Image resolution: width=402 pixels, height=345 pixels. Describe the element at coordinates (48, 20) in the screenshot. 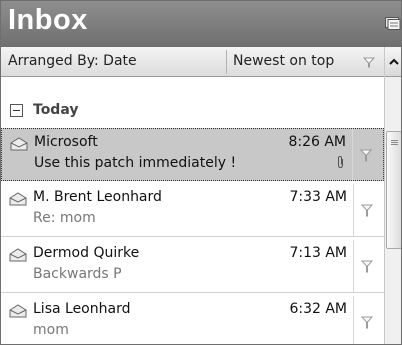

I see `inbox-title: Inbox` at that location.